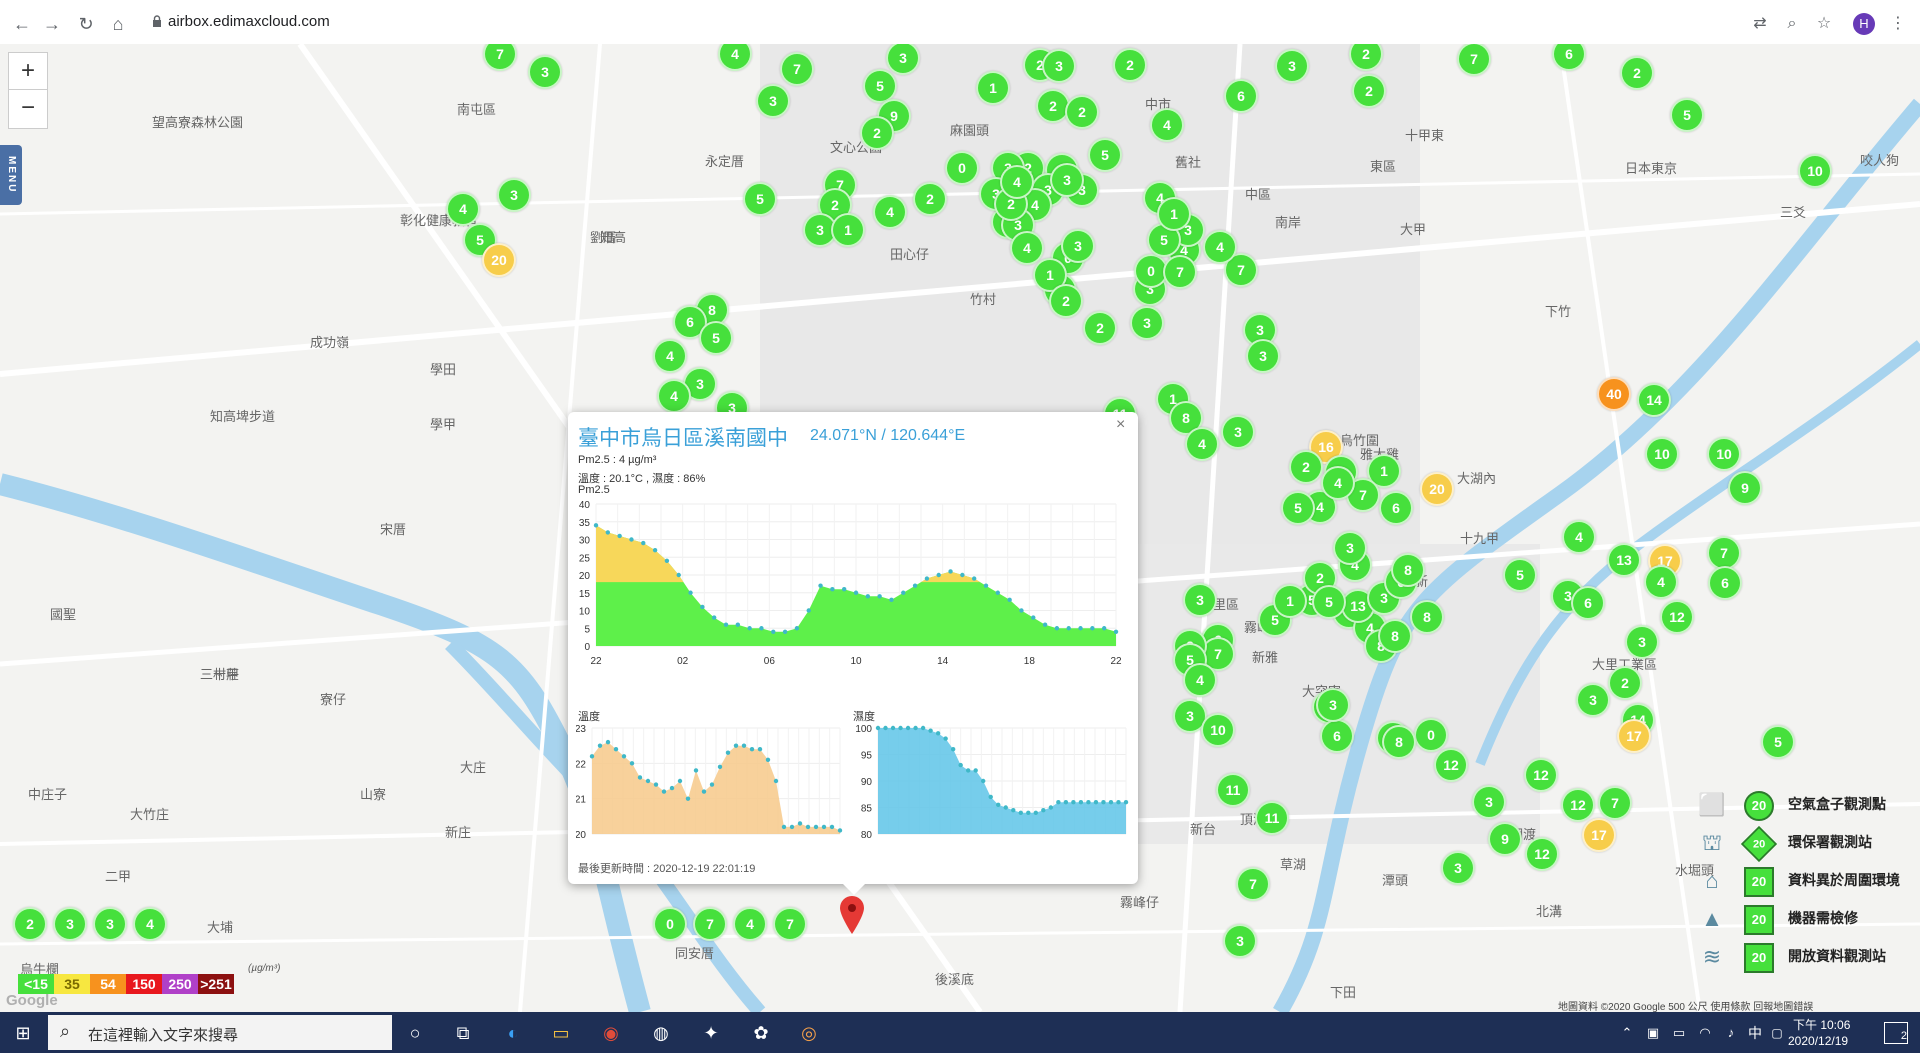 This screenshot has width=1920, height=1053. Describe the element at coordinates (1896, 1033) in the screenshot. I see `notification-center-icon: 2` at that location.